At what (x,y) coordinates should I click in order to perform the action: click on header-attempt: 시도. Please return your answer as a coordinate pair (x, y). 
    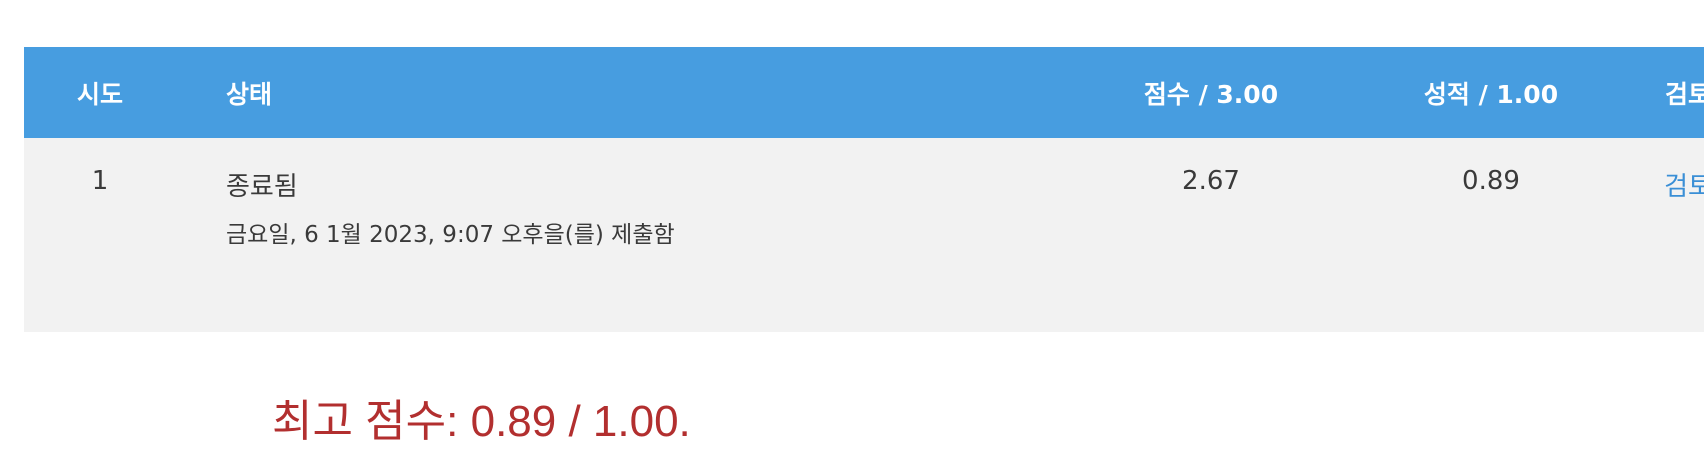
    Looking at the image, I should click on (99, 94).